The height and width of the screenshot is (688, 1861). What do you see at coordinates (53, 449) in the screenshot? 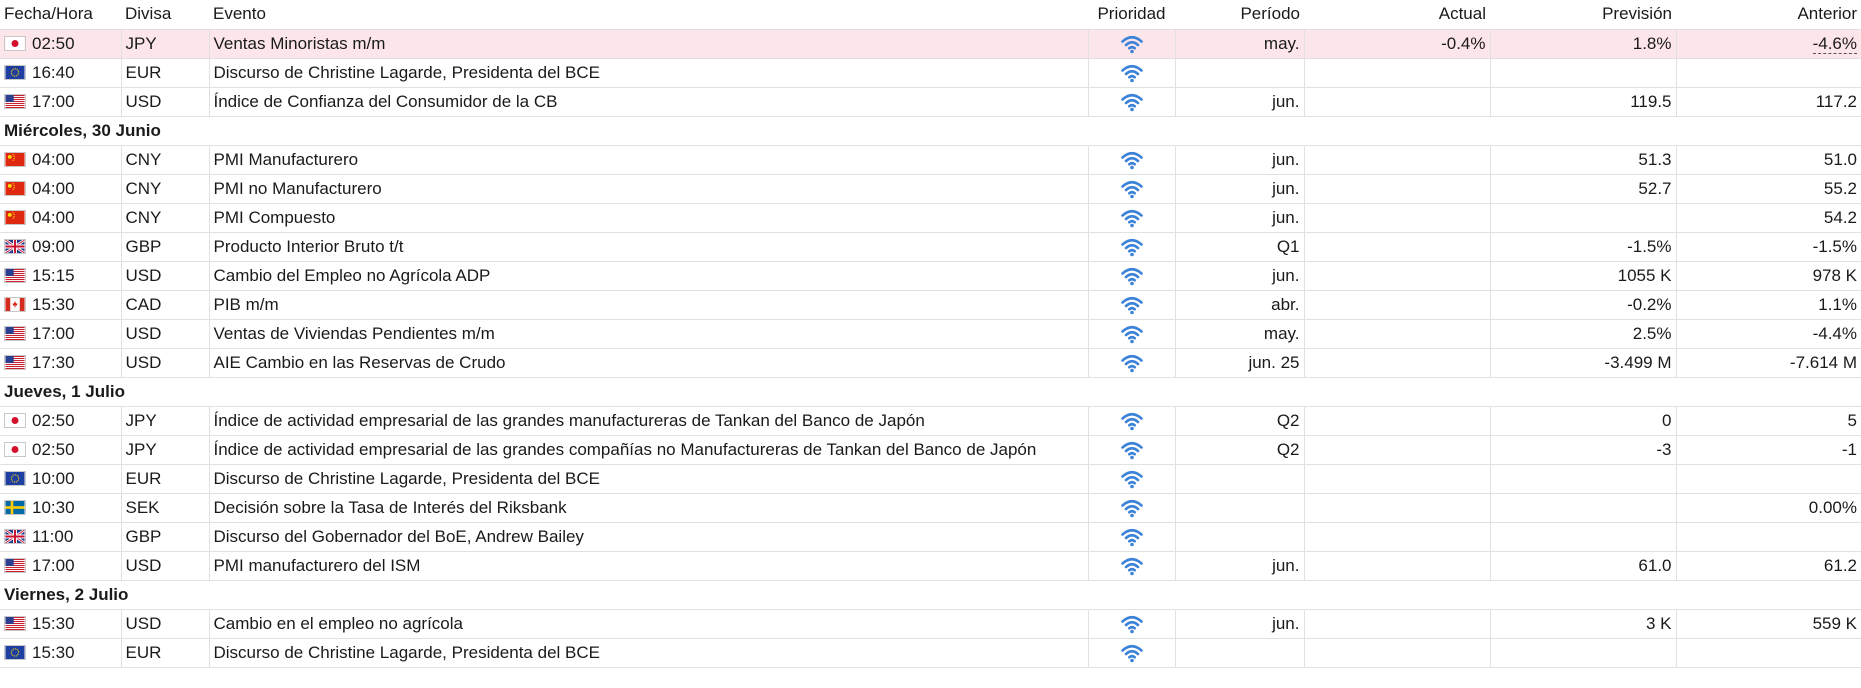
I see `event-time: 02:50` at bounding box center [53, 449].